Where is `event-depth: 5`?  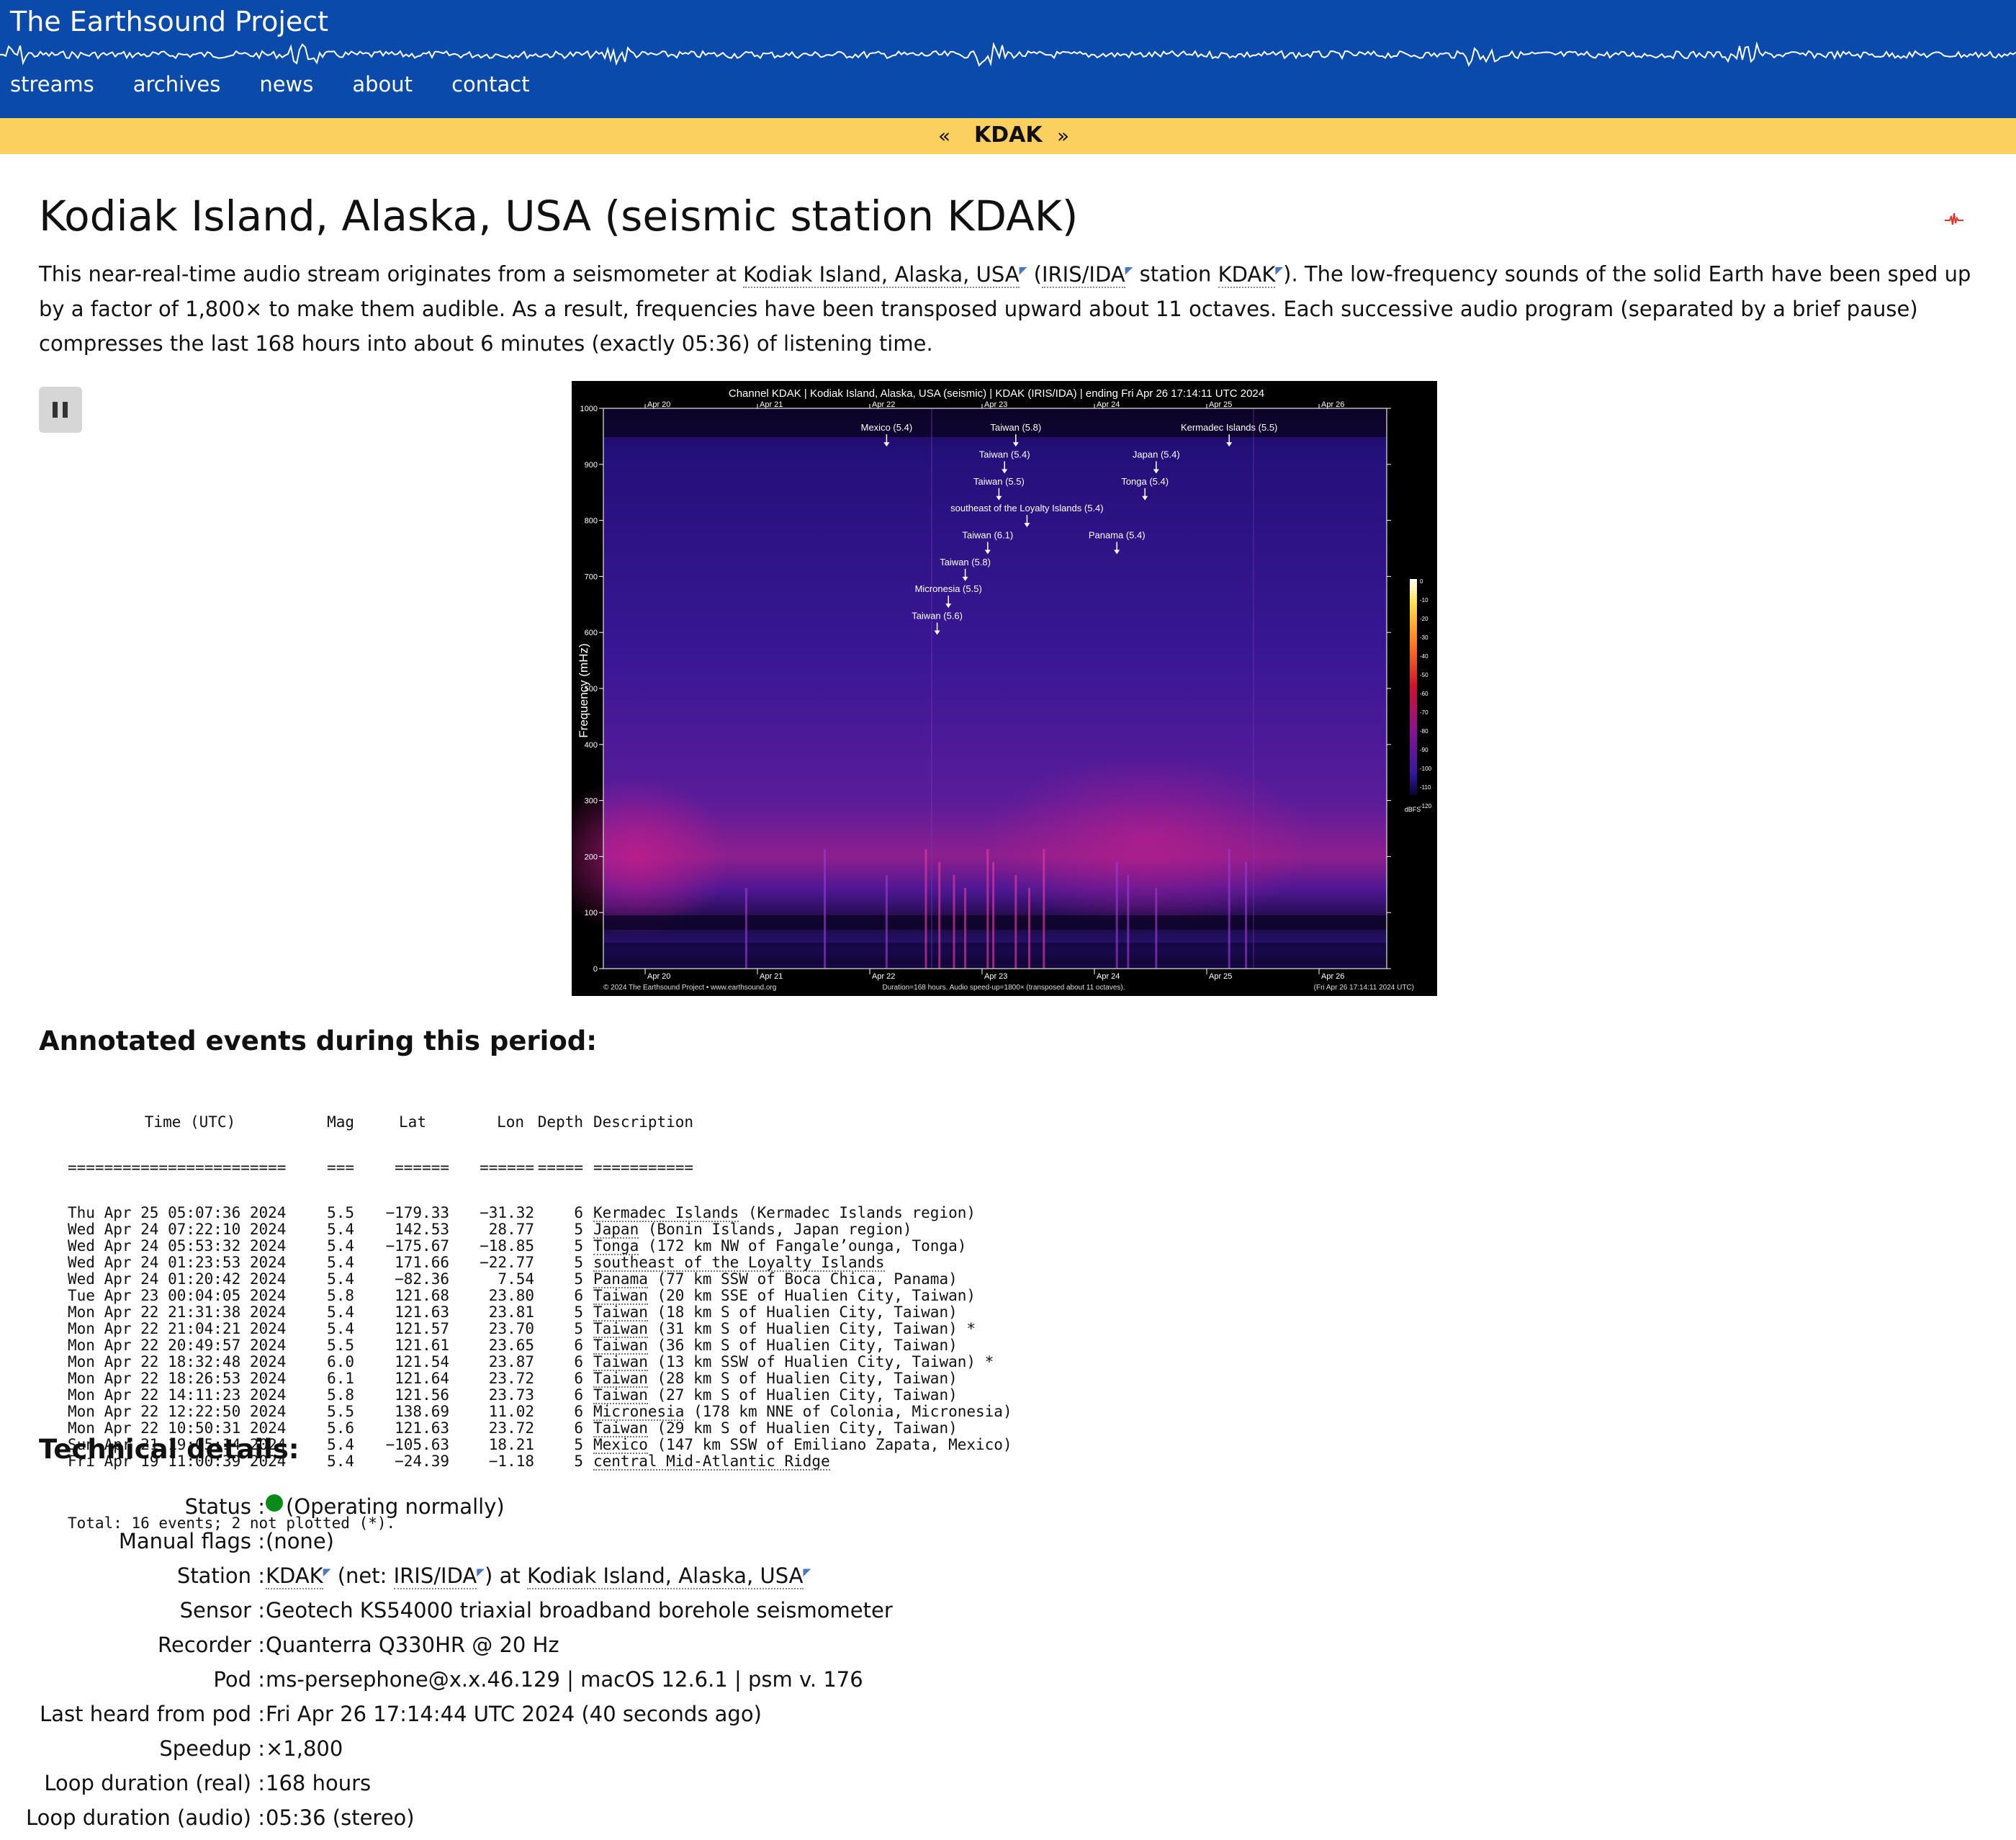
event-depth: 5 is located at coordinates (578, 1444).